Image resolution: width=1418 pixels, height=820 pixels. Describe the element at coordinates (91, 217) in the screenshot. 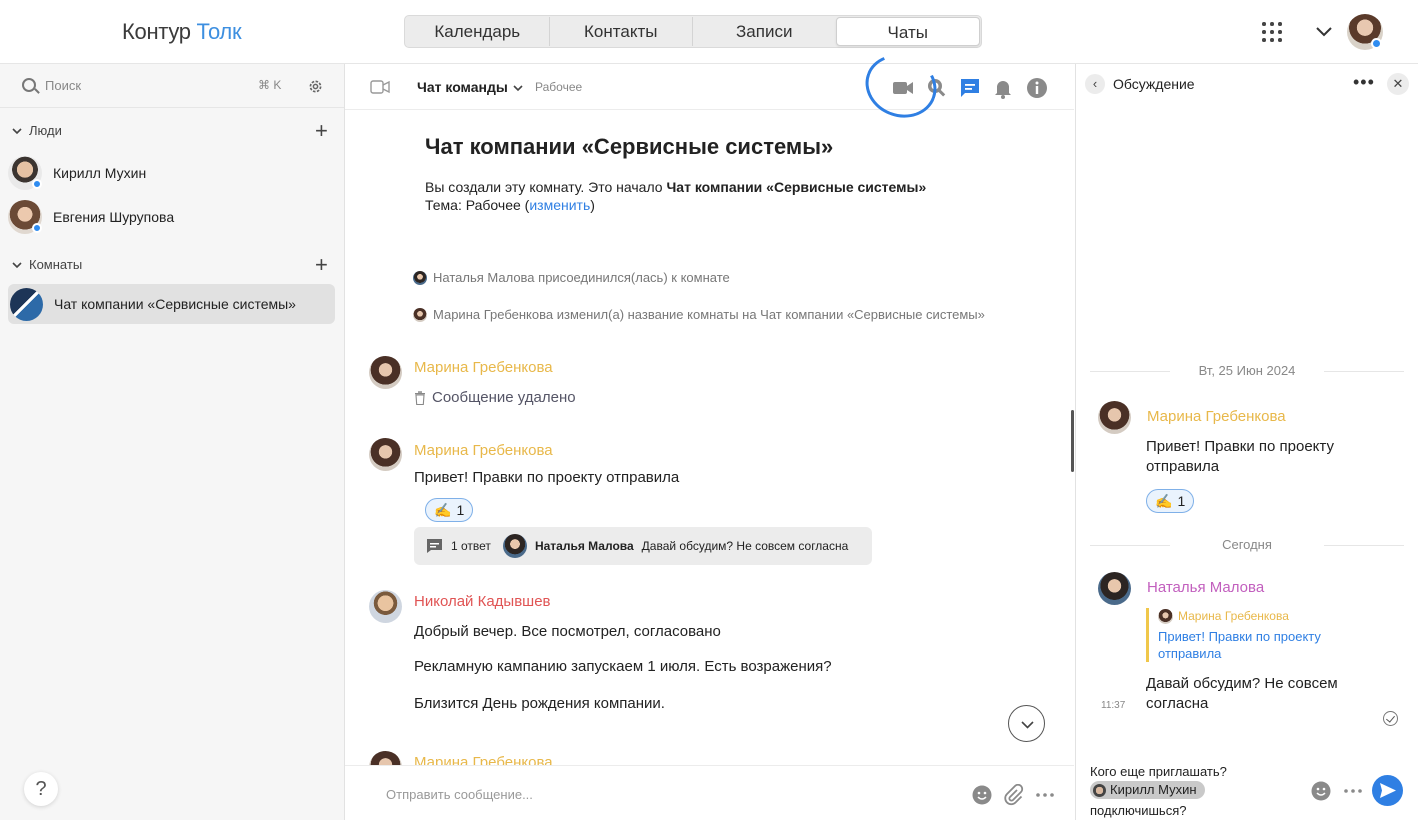

I see `sidebar-item-person: Евгения Шурупова` at that location.